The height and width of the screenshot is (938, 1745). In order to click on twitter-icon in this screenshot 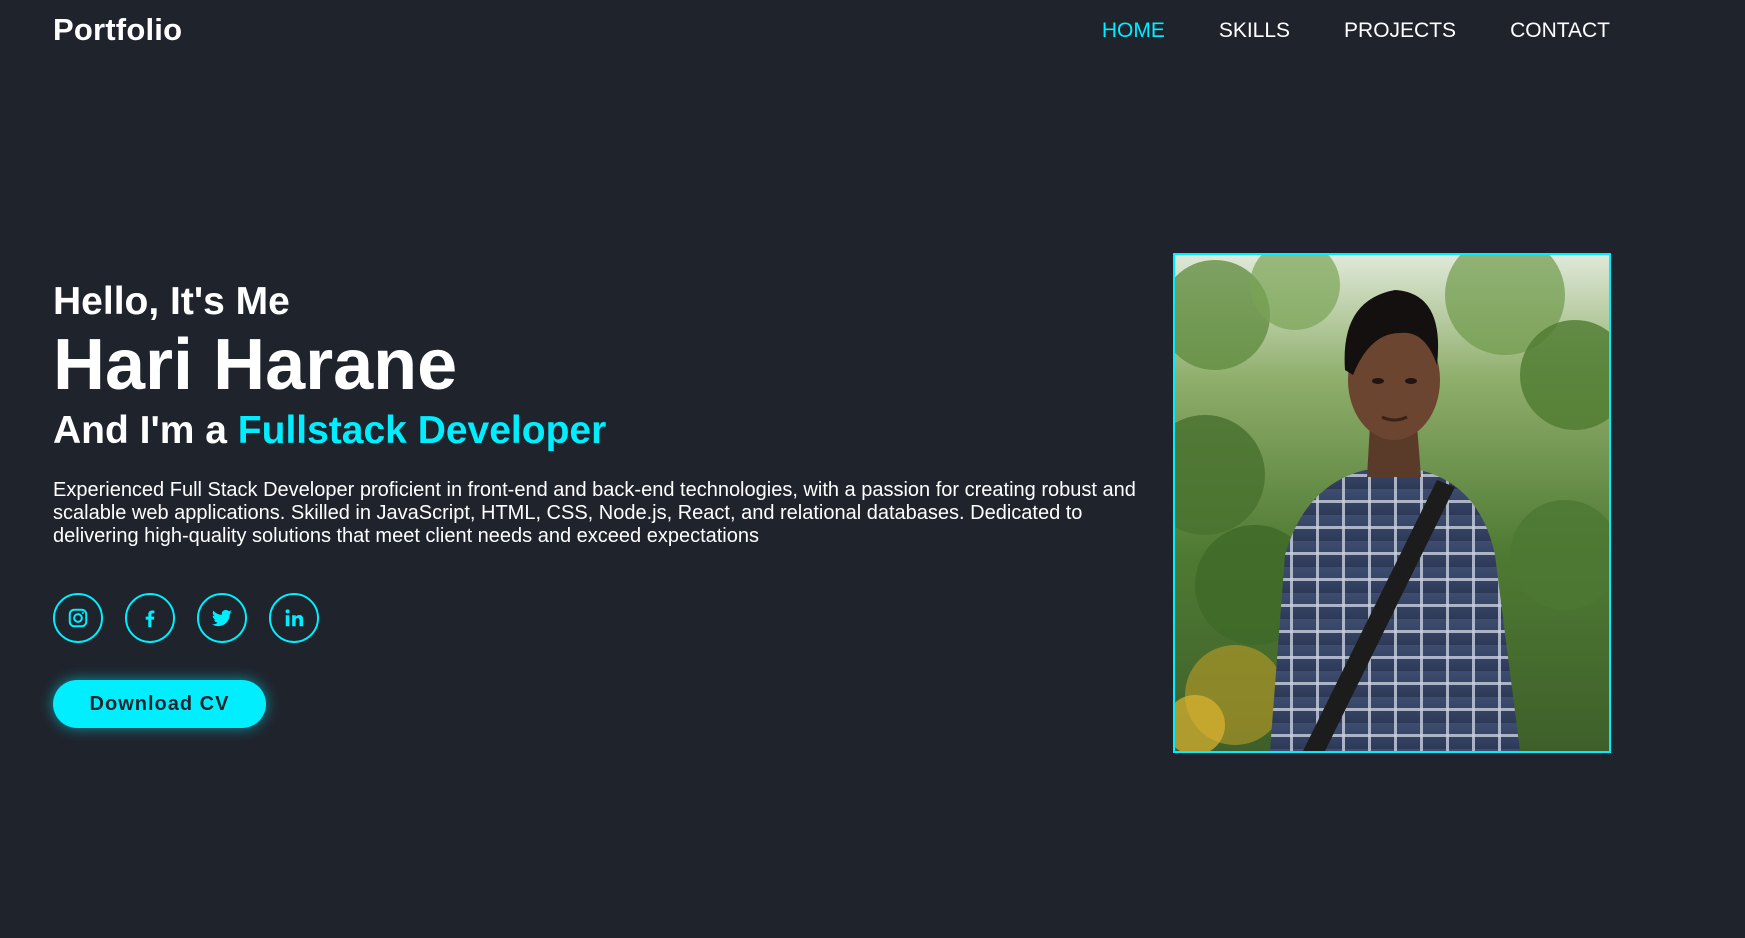, I will do `click(221, 618)`.